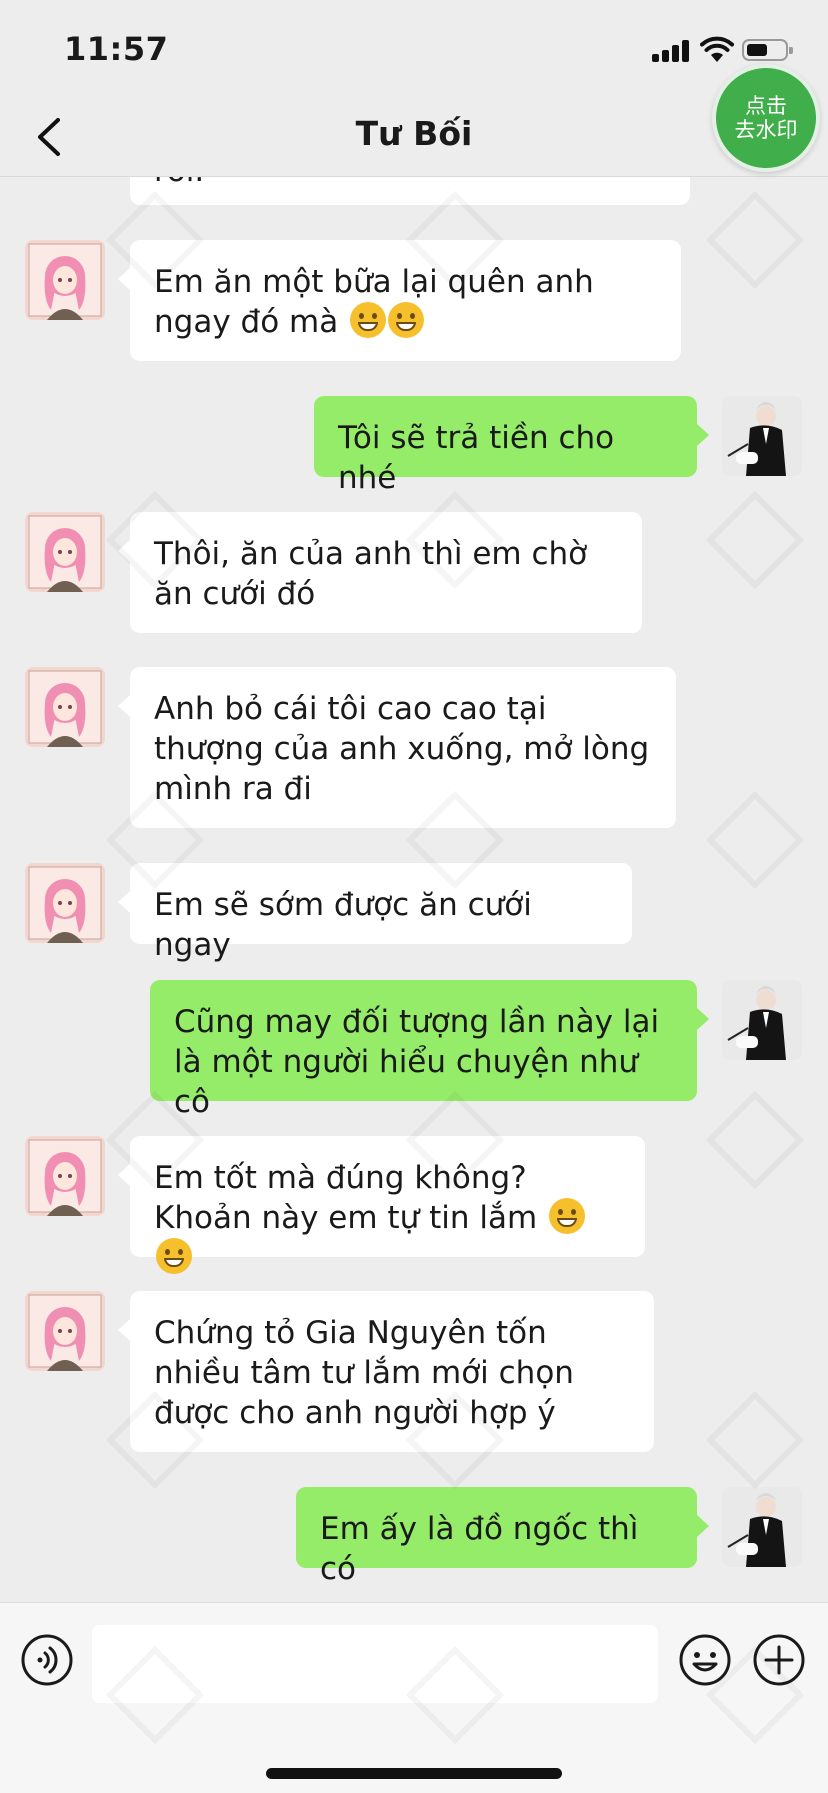  I want to click on input-bar, so click(414, 1697).